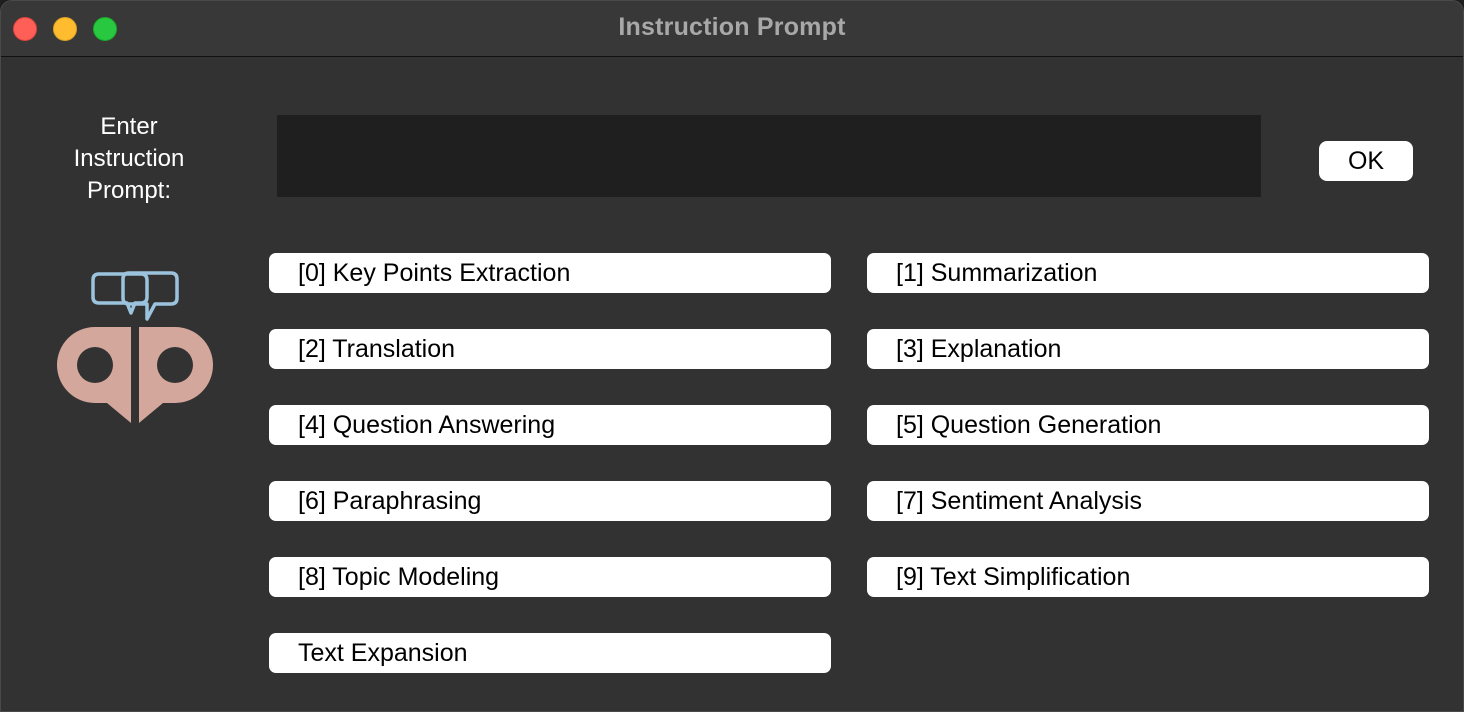 The height and width of the screenshot is (712, 1464). I want to click on title-bar: Instruction Prompt, so click(732, 29).